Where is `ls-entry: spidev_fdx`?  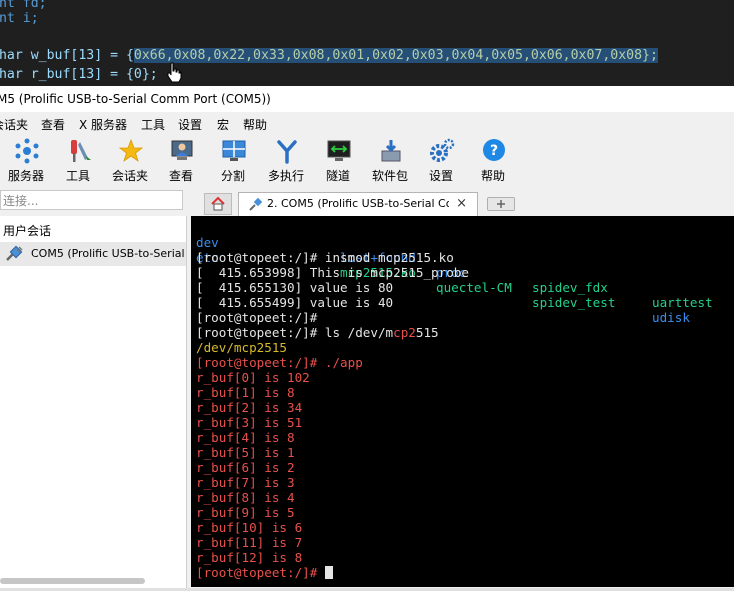
ls-entry: spidev_fdx is located at coordinates (570, 287).